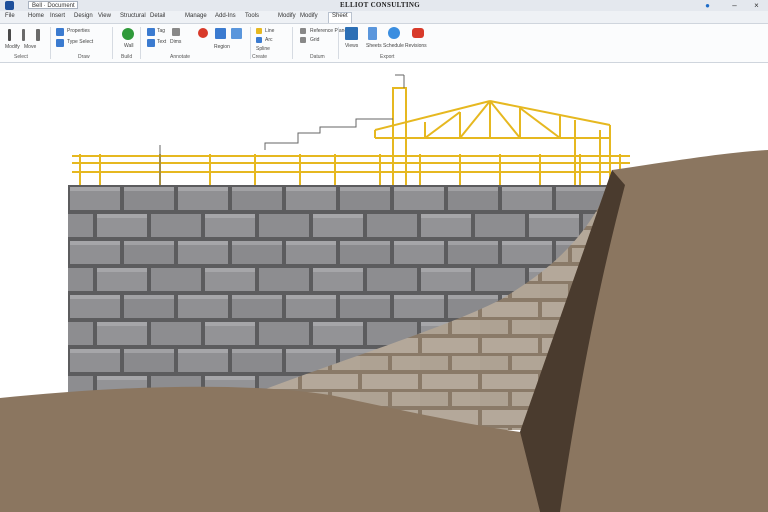 This screenshot has height=512, width=768. What do you see at coordinates (734, 5) in the screenshot?
I see `minimize-icon: –` at bounding box center [734, 5].